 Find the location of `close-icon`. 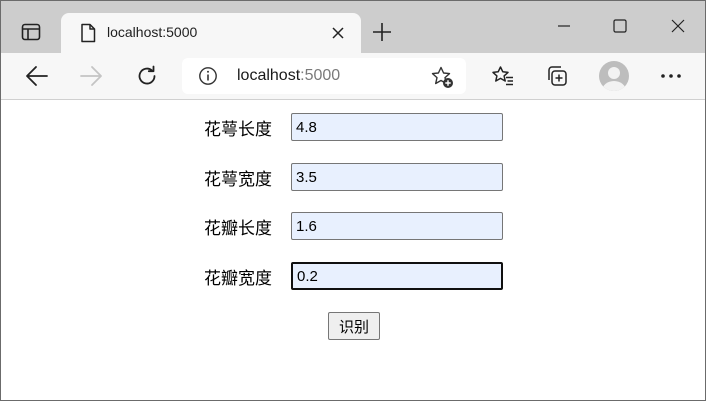

close-icon is located at coordinates (338, 33).